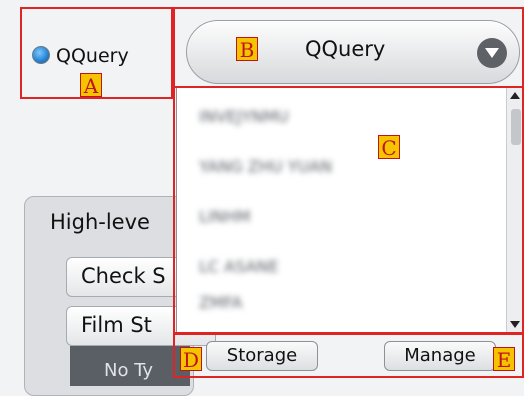 The height and width of the screenshot is (396, 524). Describe the element at coordinates (247, 49) in the screenshot. I see `annotation-tag-b: B` at that location.